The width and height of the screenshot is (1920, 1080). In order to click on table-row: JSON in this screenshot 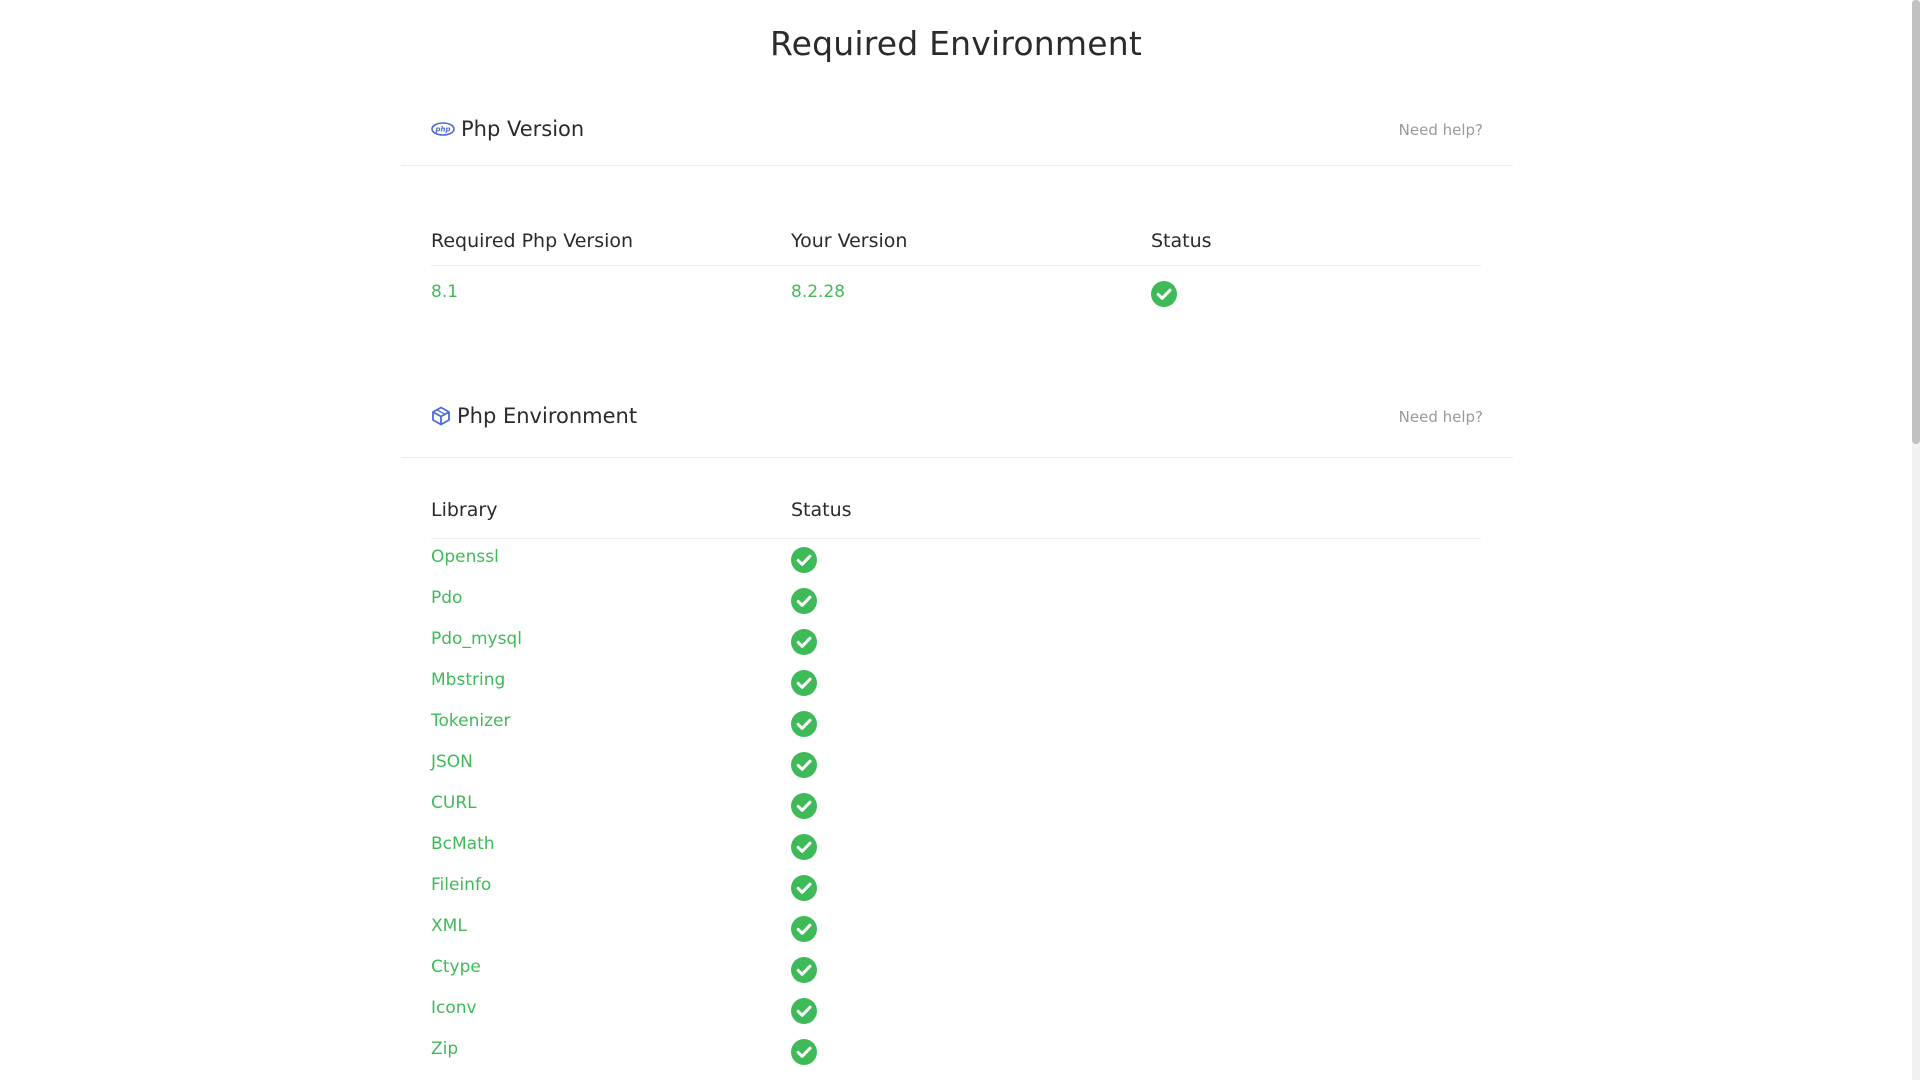, I will do `click(956, 764)`.